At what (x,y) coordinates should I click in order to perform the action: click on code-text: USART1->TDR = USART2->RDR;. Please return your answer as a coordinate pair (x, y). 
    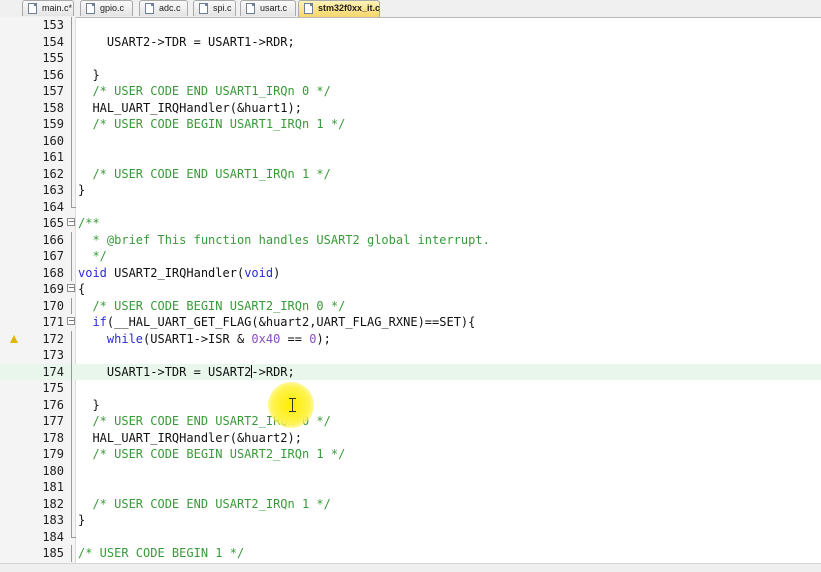
    Looking at the image, I should click on (186, 372).